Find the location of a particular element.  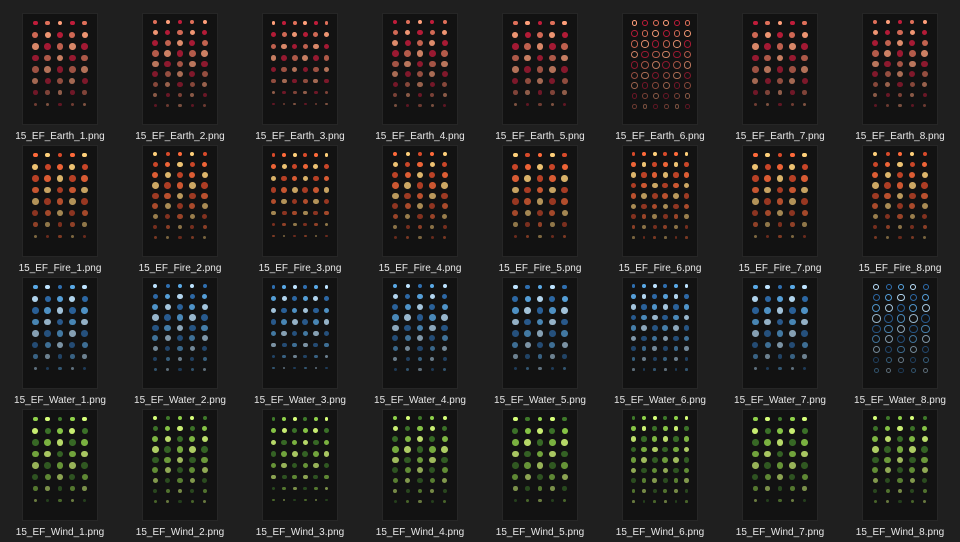

file-tile: 15_EF_Earth_4.png is located at coordinates (420, 80).